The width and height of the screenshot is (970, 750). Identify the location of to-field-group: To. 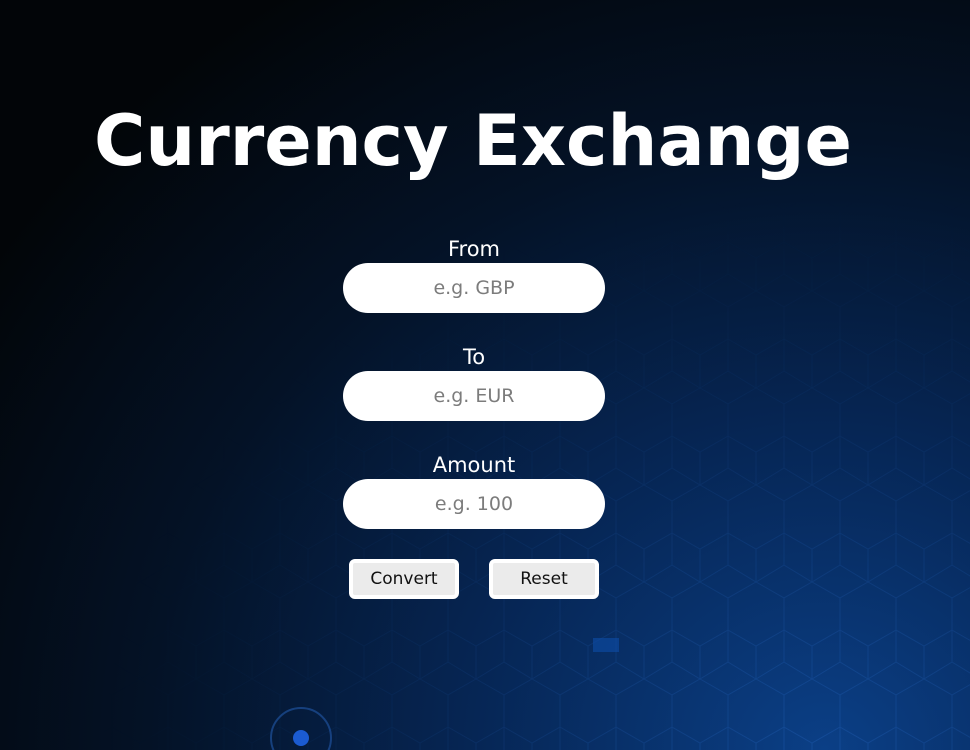
(474, 382).